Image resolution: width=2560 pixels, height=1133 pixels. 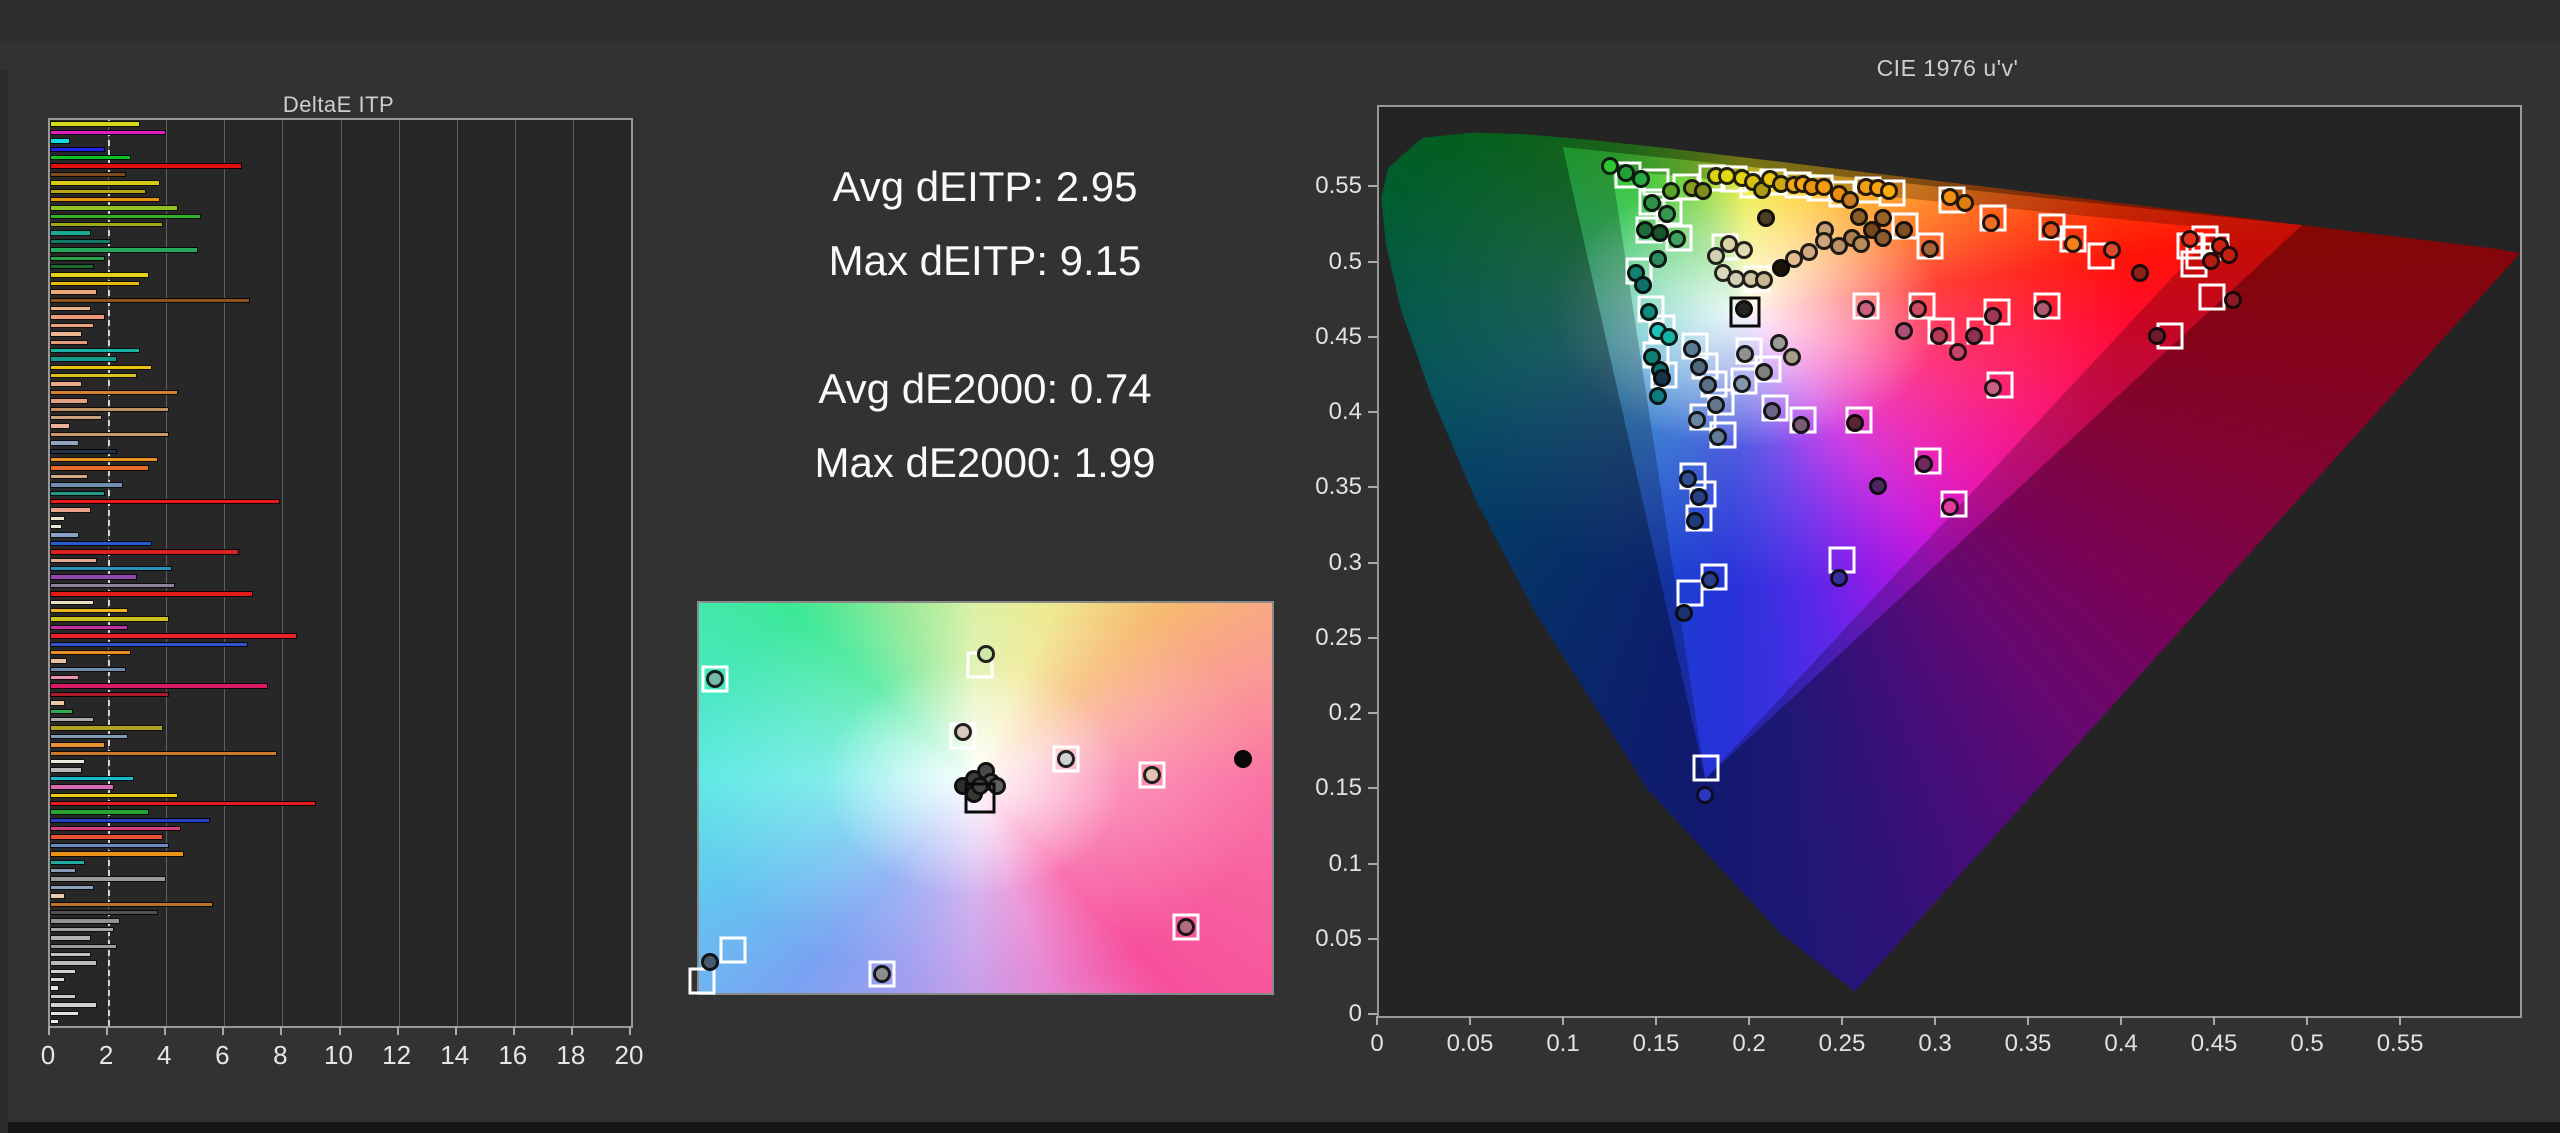 I want to click on x-tick-label: 0.25, so click(x=1842, y=1043).